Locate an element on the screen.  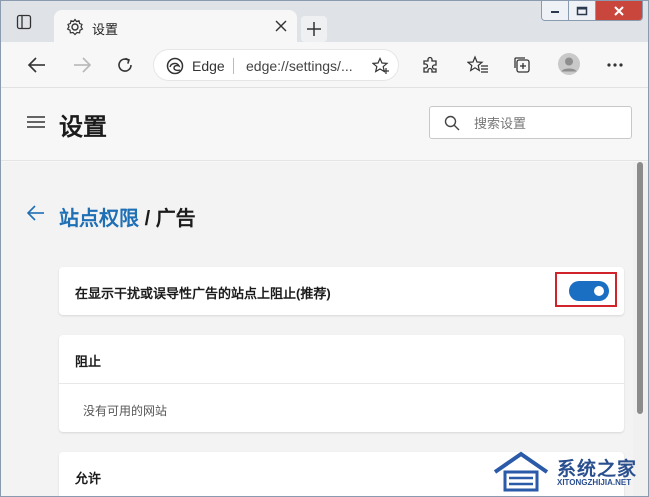
avatar-icon is located at coordinates (569, 64).